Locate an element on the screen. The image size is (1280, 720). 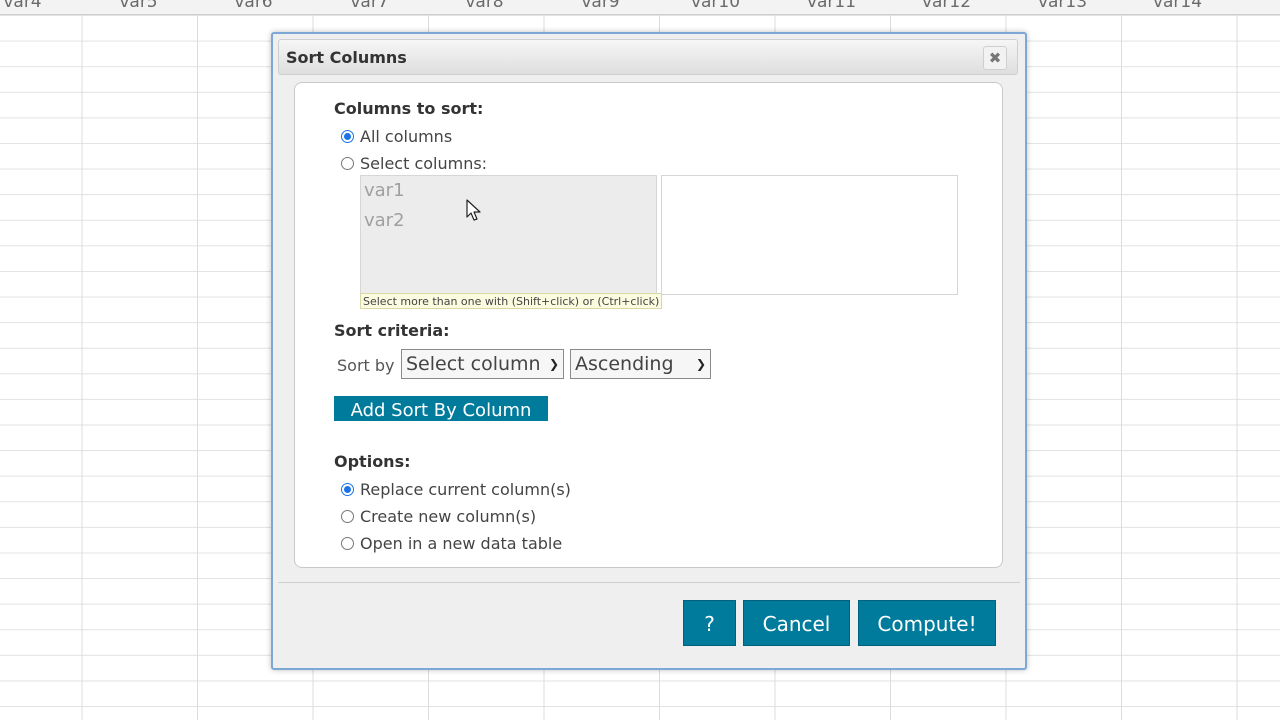
radio-select-columns: Select columns: is located at coordinates (414, 163).